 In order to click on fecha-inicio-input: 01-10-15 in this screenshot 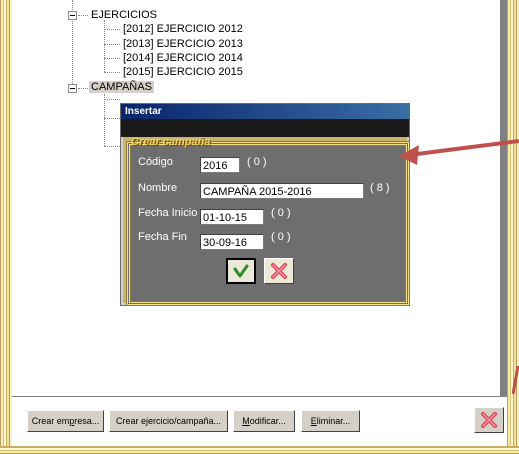, I will do `click(232, 217)`.